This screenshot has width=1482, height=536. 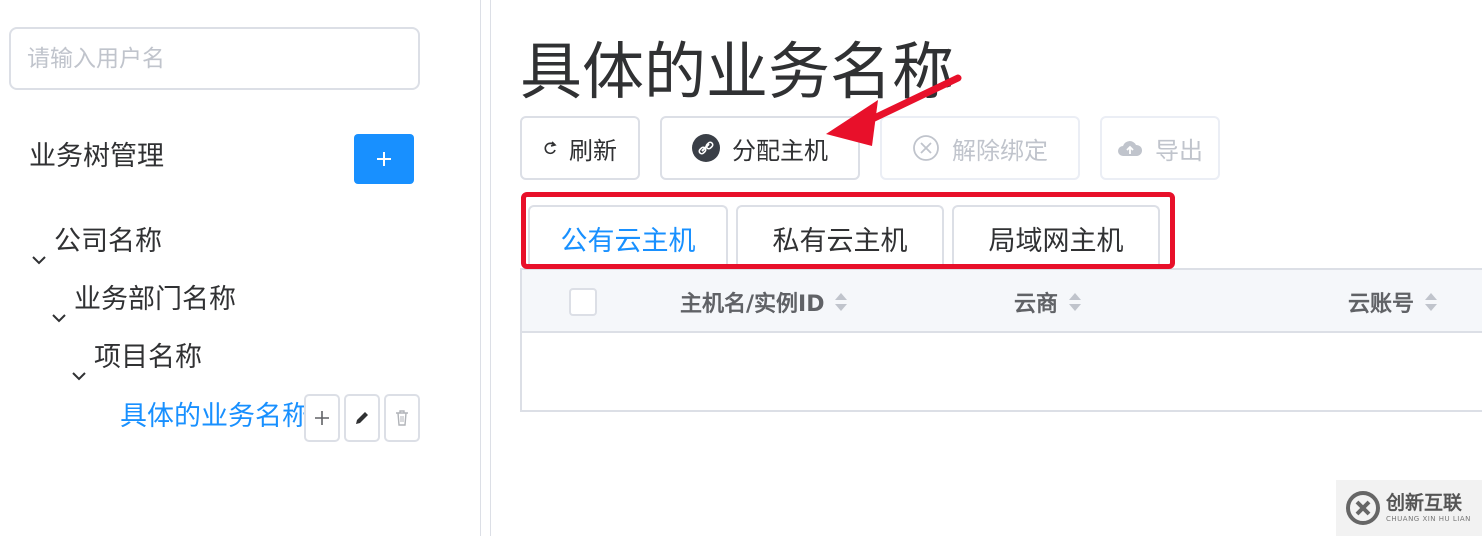 I want to click on tree-node-label: 项目名称, so click(x=148, y=357).